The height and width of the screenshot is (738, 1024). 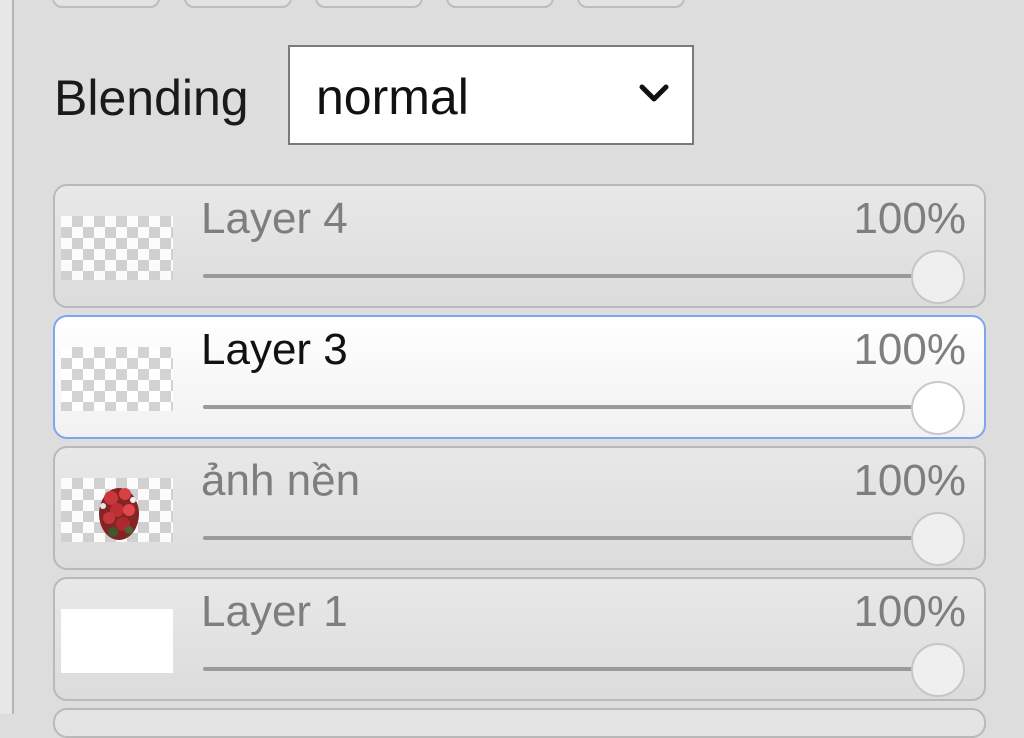 I want to click on layer-name: ảnh nền, so click(x=281, y=480).